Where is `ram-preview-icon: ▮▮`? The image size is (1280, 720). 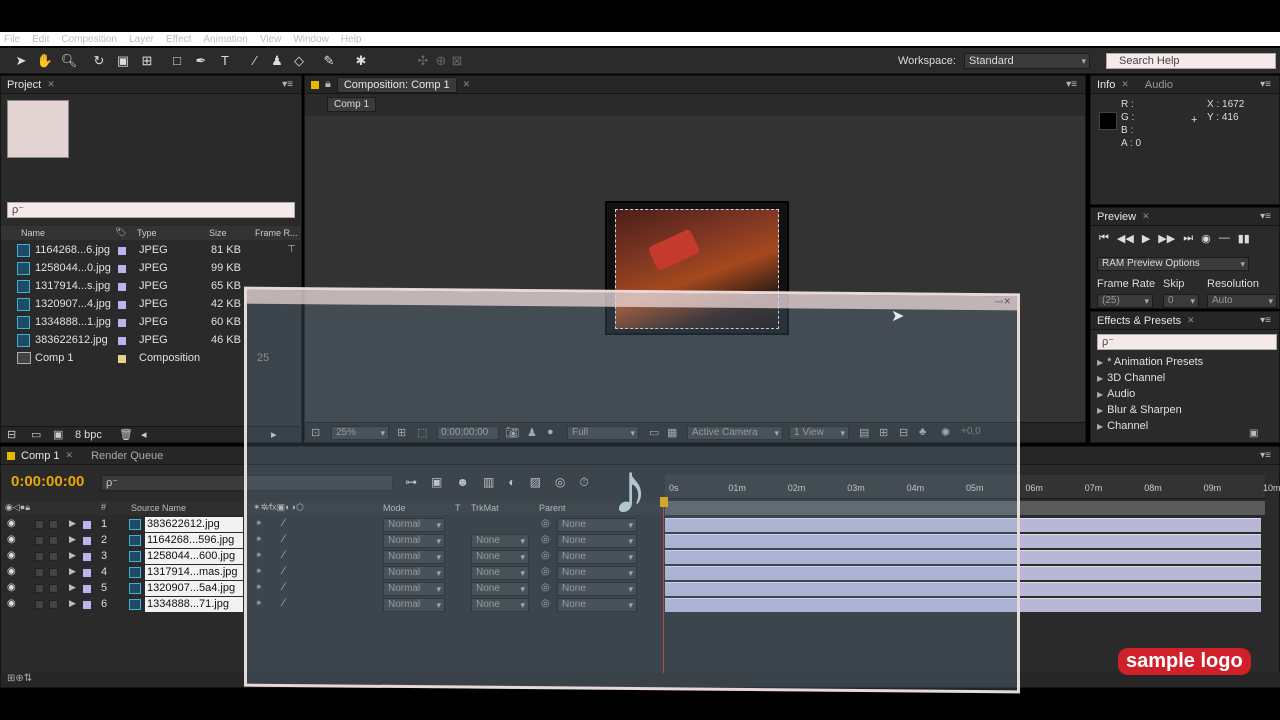
ram-preview-icon: ▮▮ is located at coordinates (1244, 240).